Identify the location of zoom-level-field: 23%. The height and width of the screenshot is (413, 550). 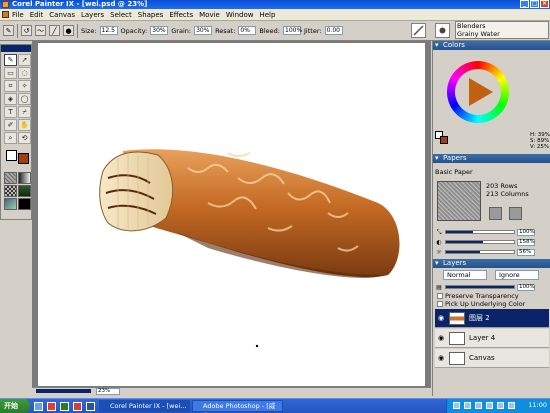
(108, 391).